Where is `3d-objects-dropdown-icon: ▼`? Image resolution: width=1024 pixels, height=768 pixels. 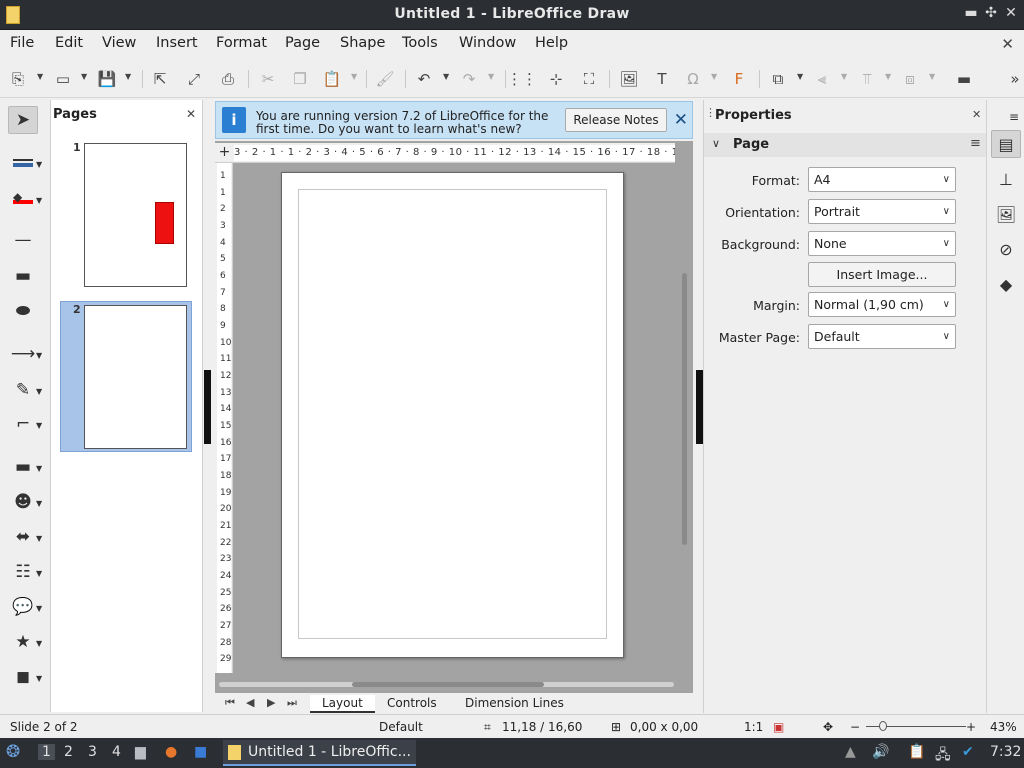 3d-objects-dropdown-icon: ▼ is located at coordinates (39, 678).